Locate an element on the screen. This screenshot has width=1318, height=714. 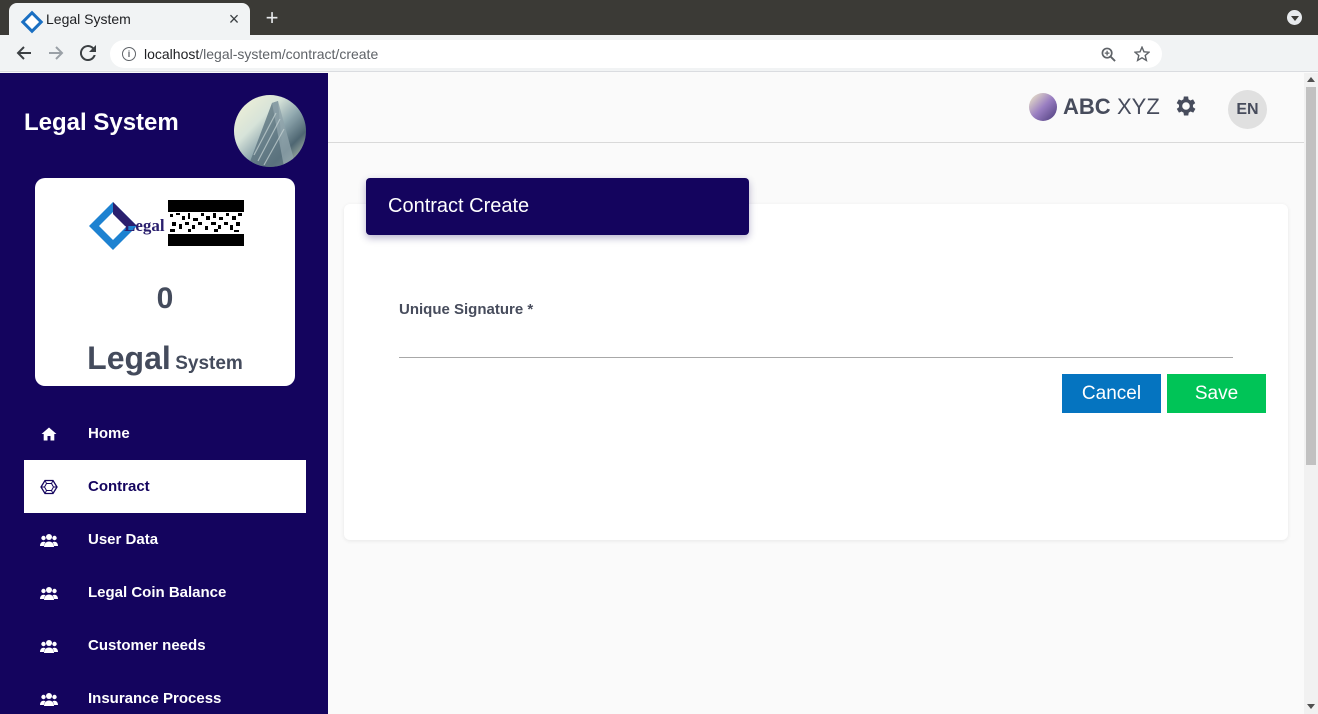
url-path: /legal-system/contract/create is located at coordinates (289, 54).